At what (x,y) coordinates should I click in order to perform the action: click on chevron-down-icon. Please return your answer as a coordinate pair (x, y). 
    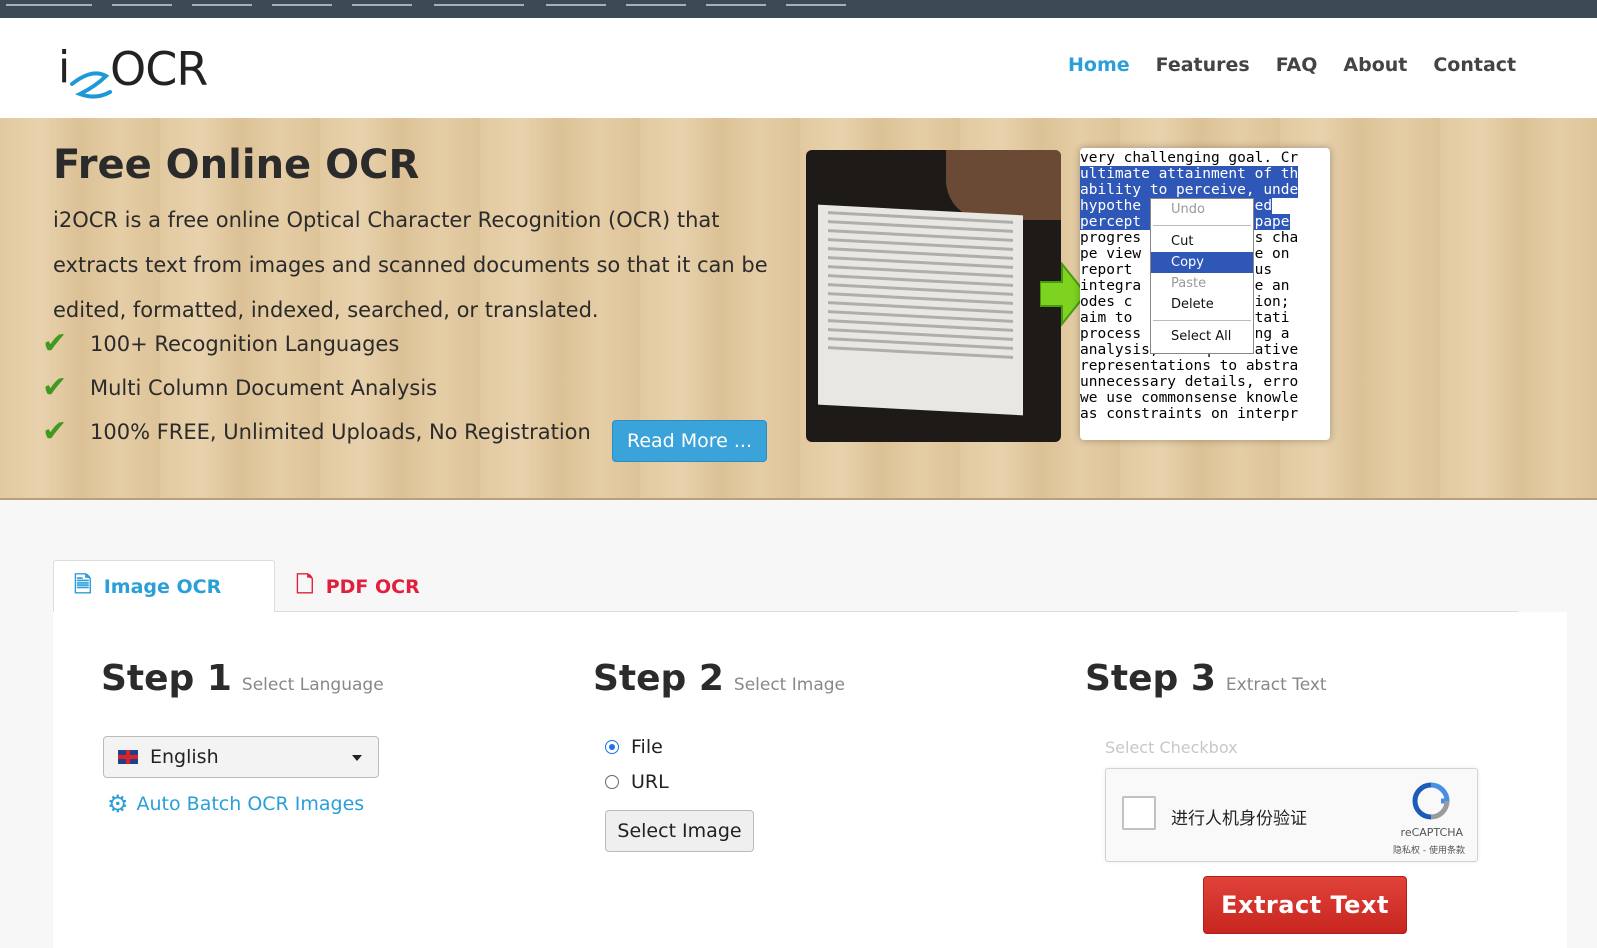
    Looking at the image, I should click on (357, 758).